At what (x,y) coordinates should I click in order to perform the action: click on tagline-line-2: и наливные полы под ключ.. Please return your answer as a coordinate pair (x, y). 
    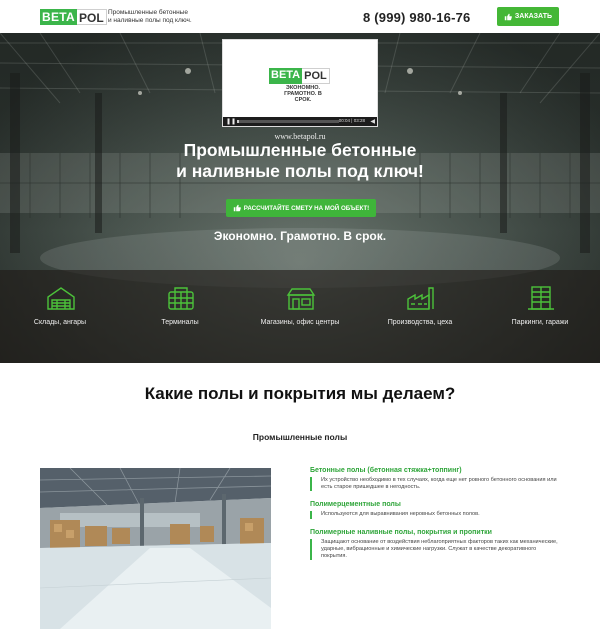
    Looking at the image, I should click on (150, 20).